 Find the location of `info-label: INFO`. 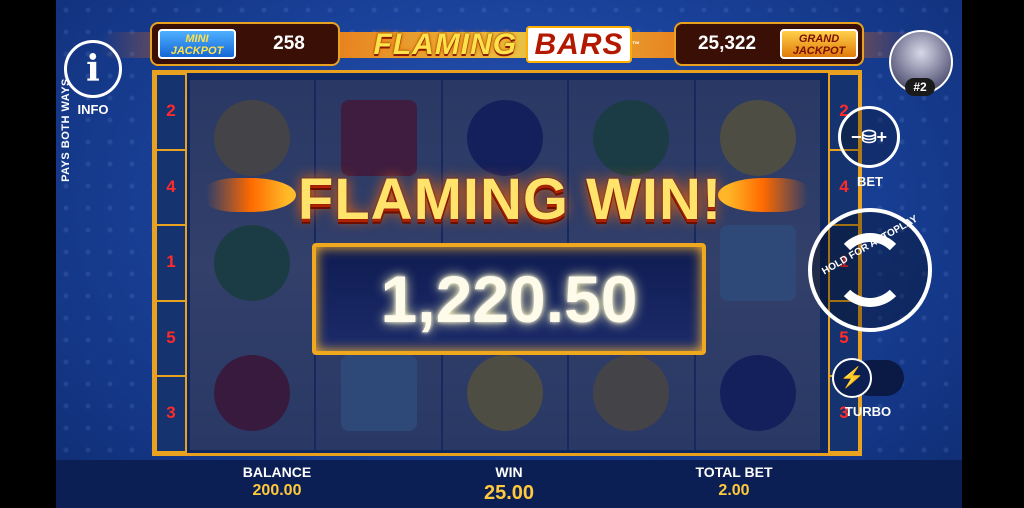

info-label: INFO is located at coordinates (93, 109).